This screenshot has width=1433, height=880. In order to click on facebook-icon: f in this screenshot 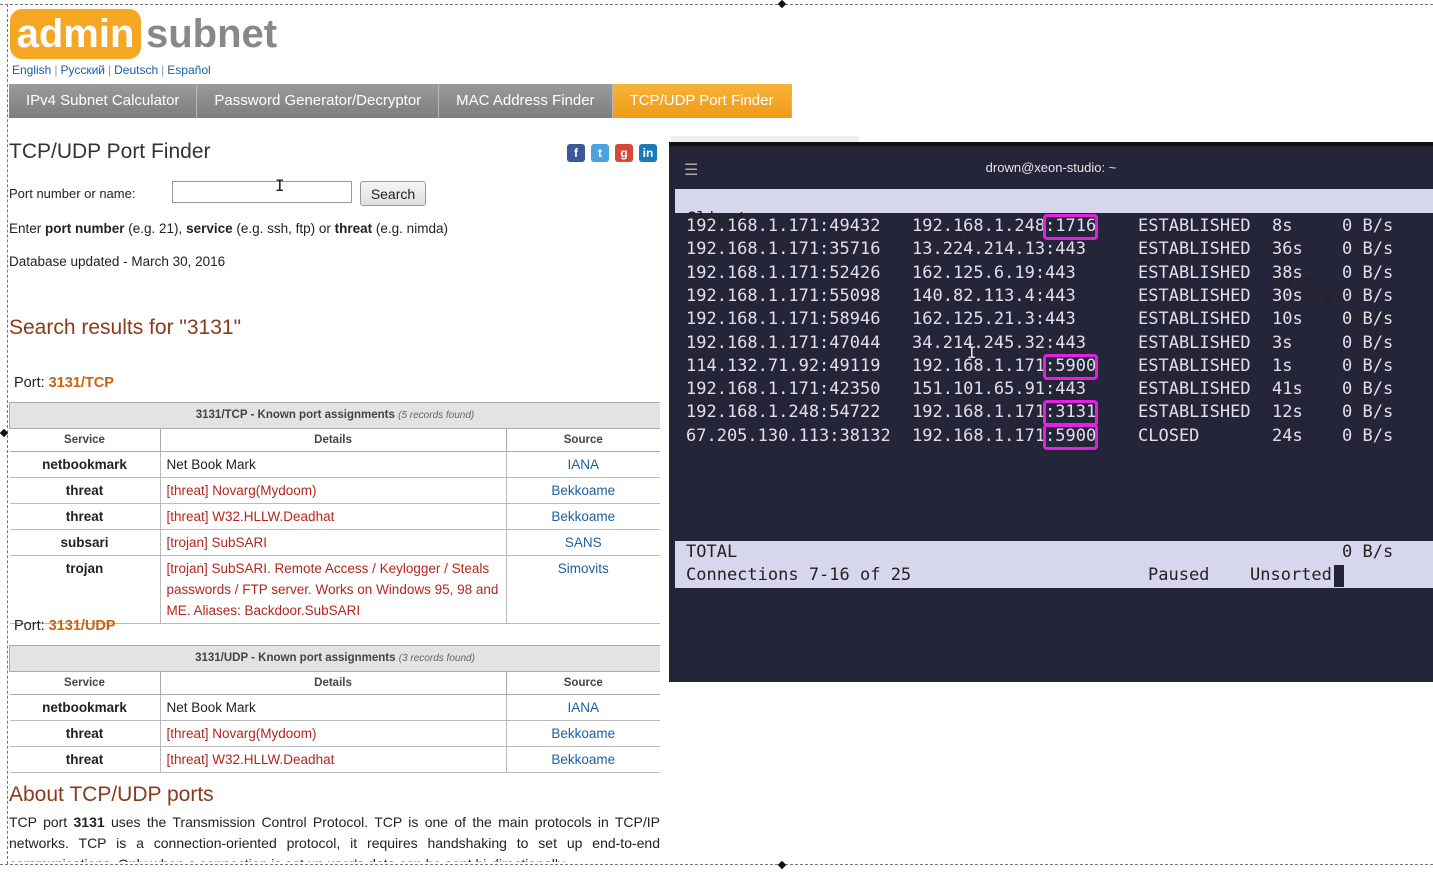, I will do `click(576, 153)`.